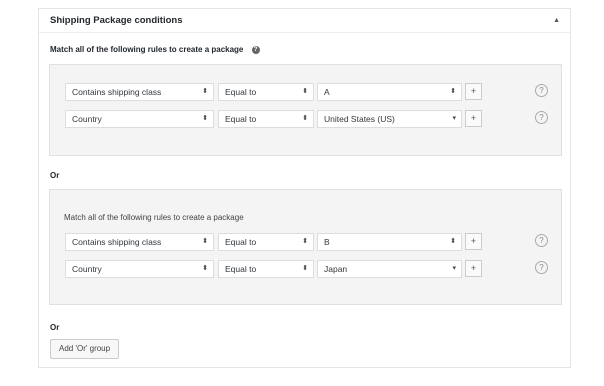  Describe the element at coordinates (336, 269) in the screenshot. I see `value-select-value: Japan` at that location.